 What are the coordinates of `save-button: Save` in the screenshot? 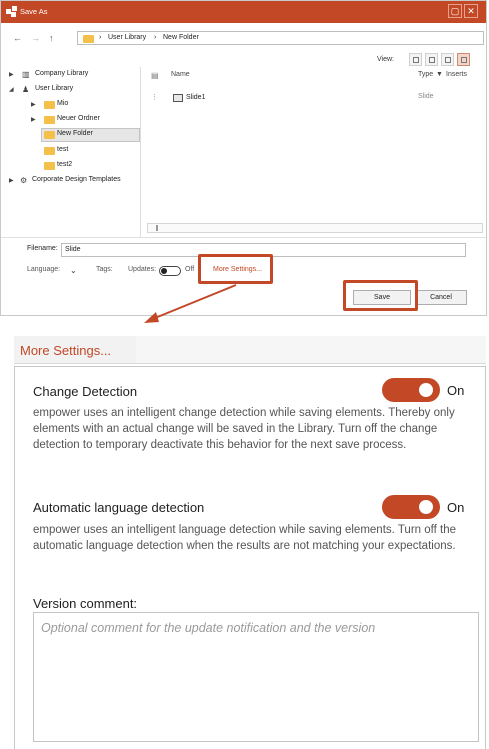 It's located at (382, 297).